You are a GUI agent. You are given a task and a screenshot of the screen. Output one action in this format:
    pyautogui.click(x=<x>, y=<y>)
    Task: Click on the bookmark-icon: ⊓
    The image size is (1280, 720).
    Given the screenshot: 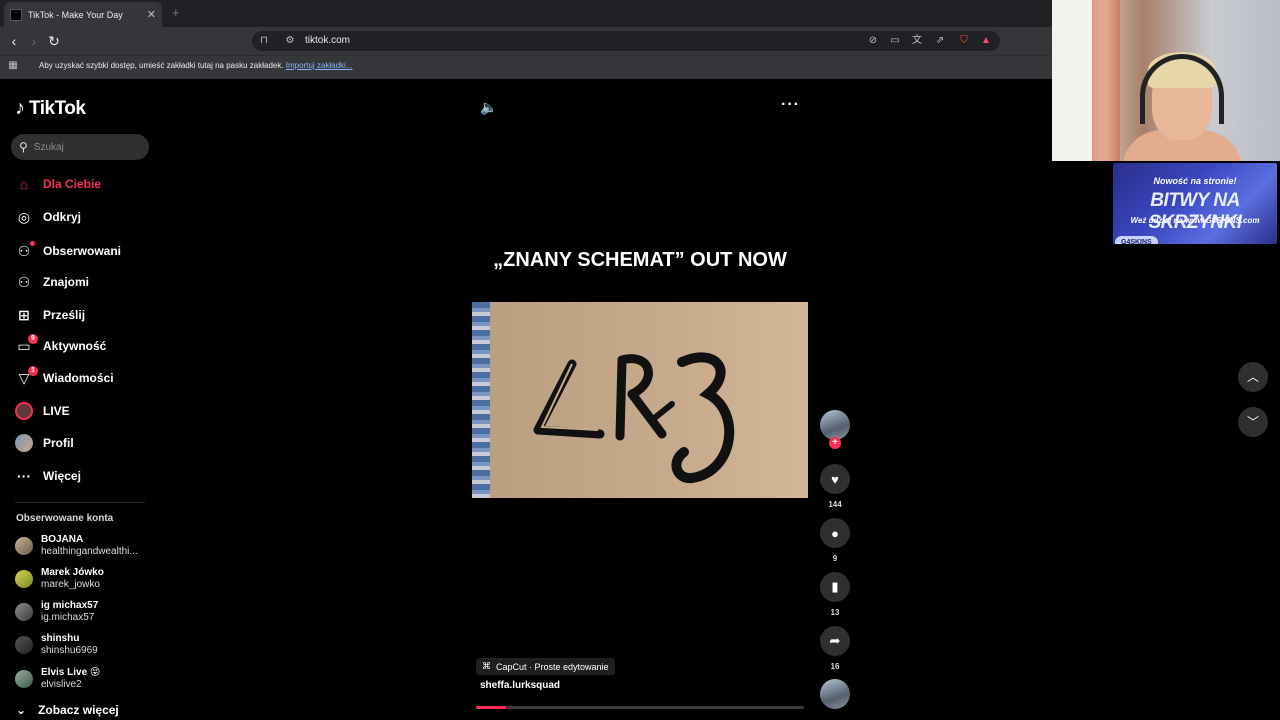 What is the action you would take?
    pyautogui.click(x=264, y=41)
    